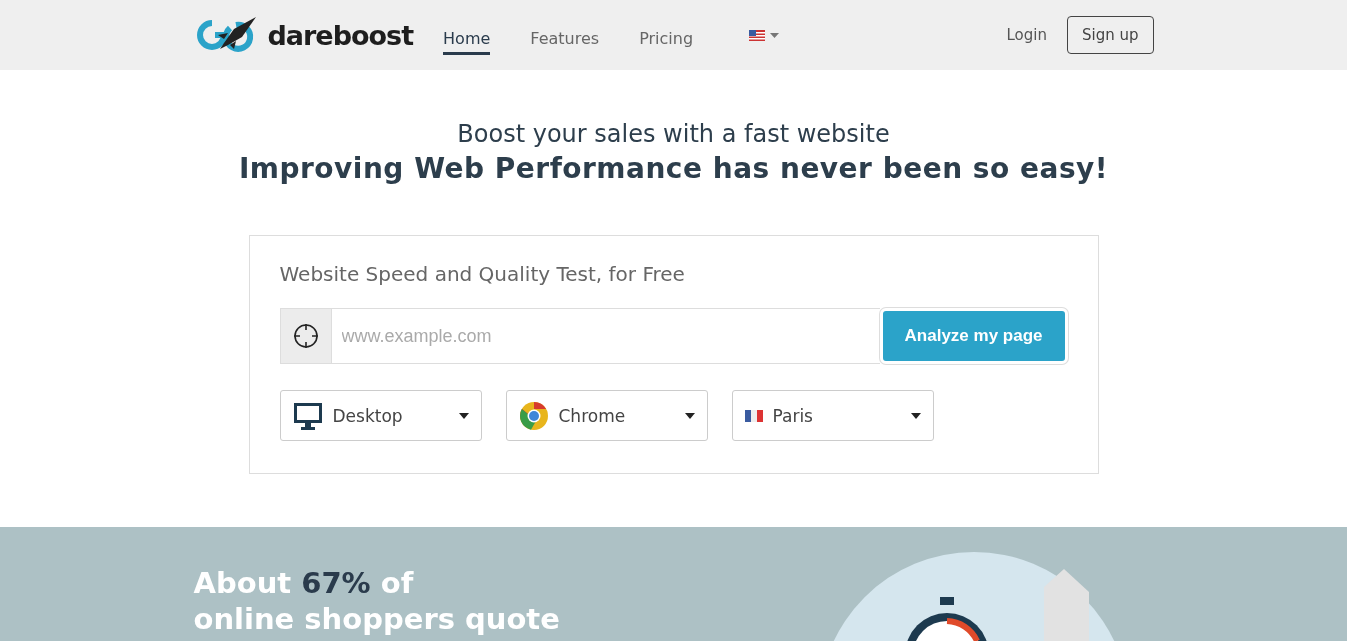 The image size is (1347, 641). I want to click on option-dropdown: Paris, so click(832, 415).